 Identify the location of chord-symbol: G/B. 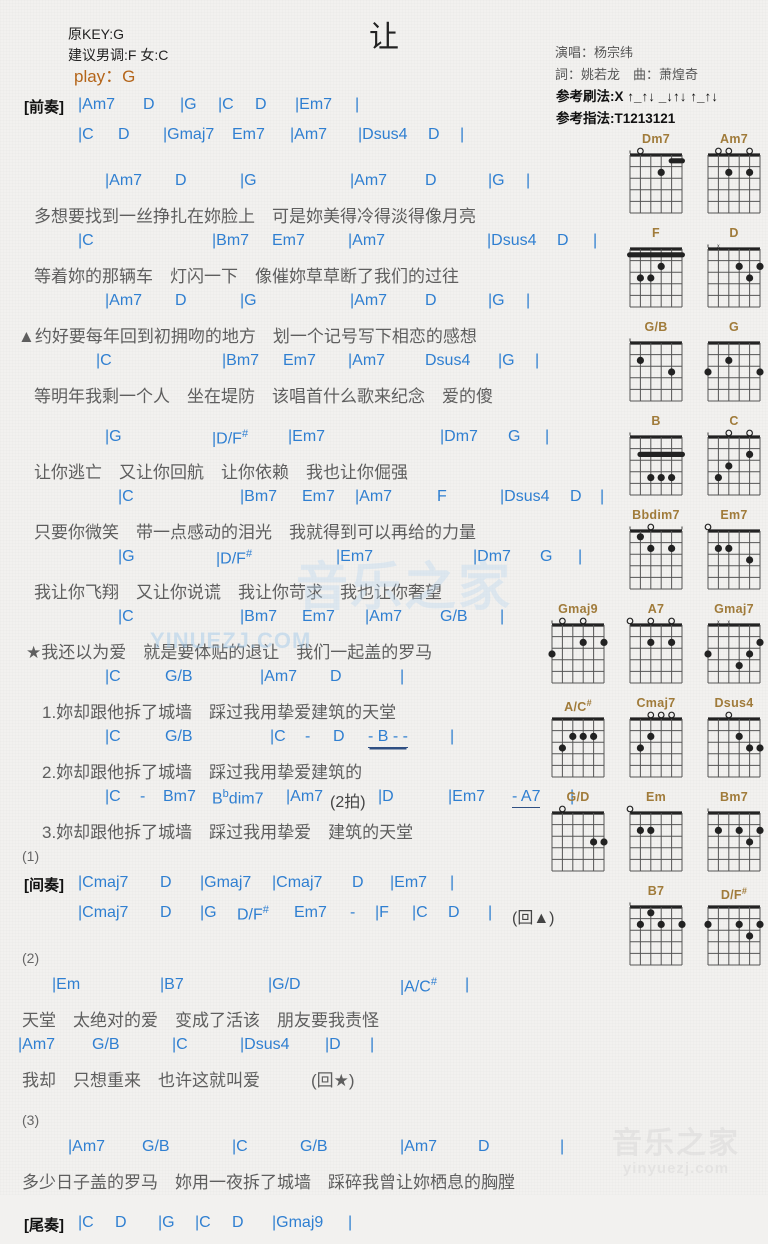
(106, 1044).